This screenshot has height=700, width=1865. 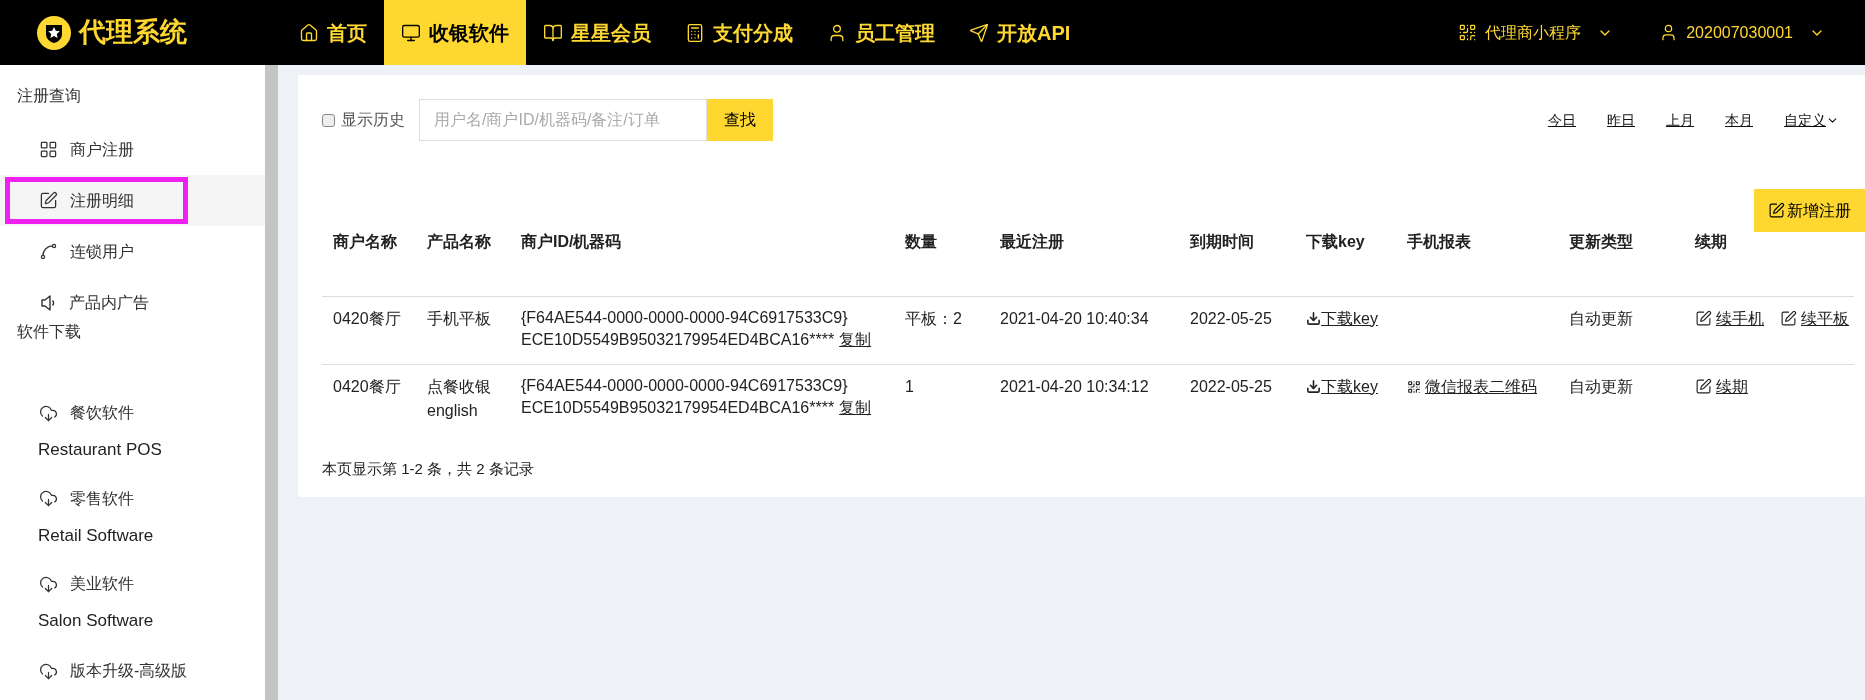 What do you see at coordinates (1729, 318) in the screenshot?
I see `renew-link: 续手机` at bounding box center [1729, 318].